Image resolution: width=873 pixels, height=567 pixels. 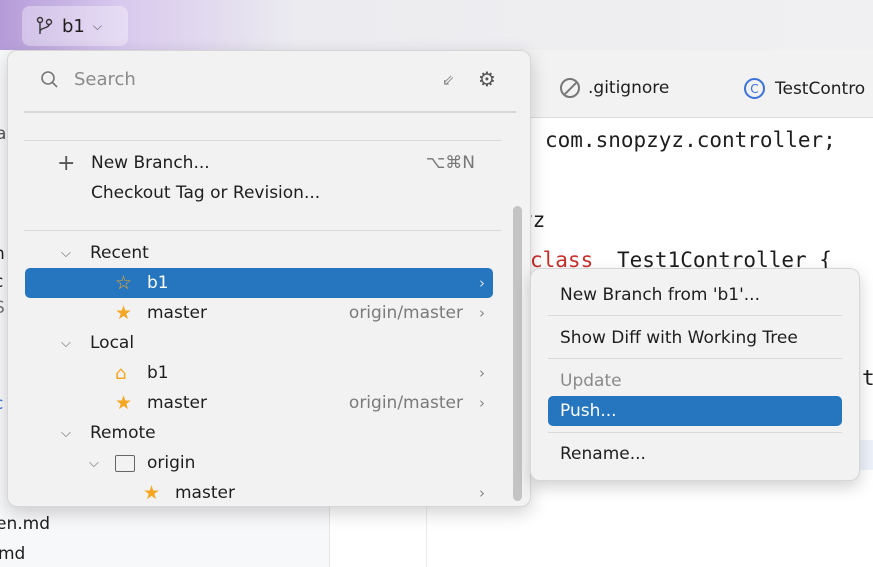 I want to click on ignore-icon, so click(x=570, y=88).